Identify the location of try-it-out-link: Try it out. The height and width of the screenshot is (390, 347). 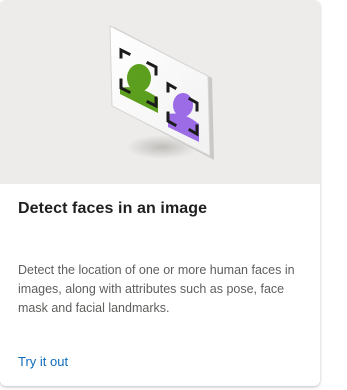
(43, 362).